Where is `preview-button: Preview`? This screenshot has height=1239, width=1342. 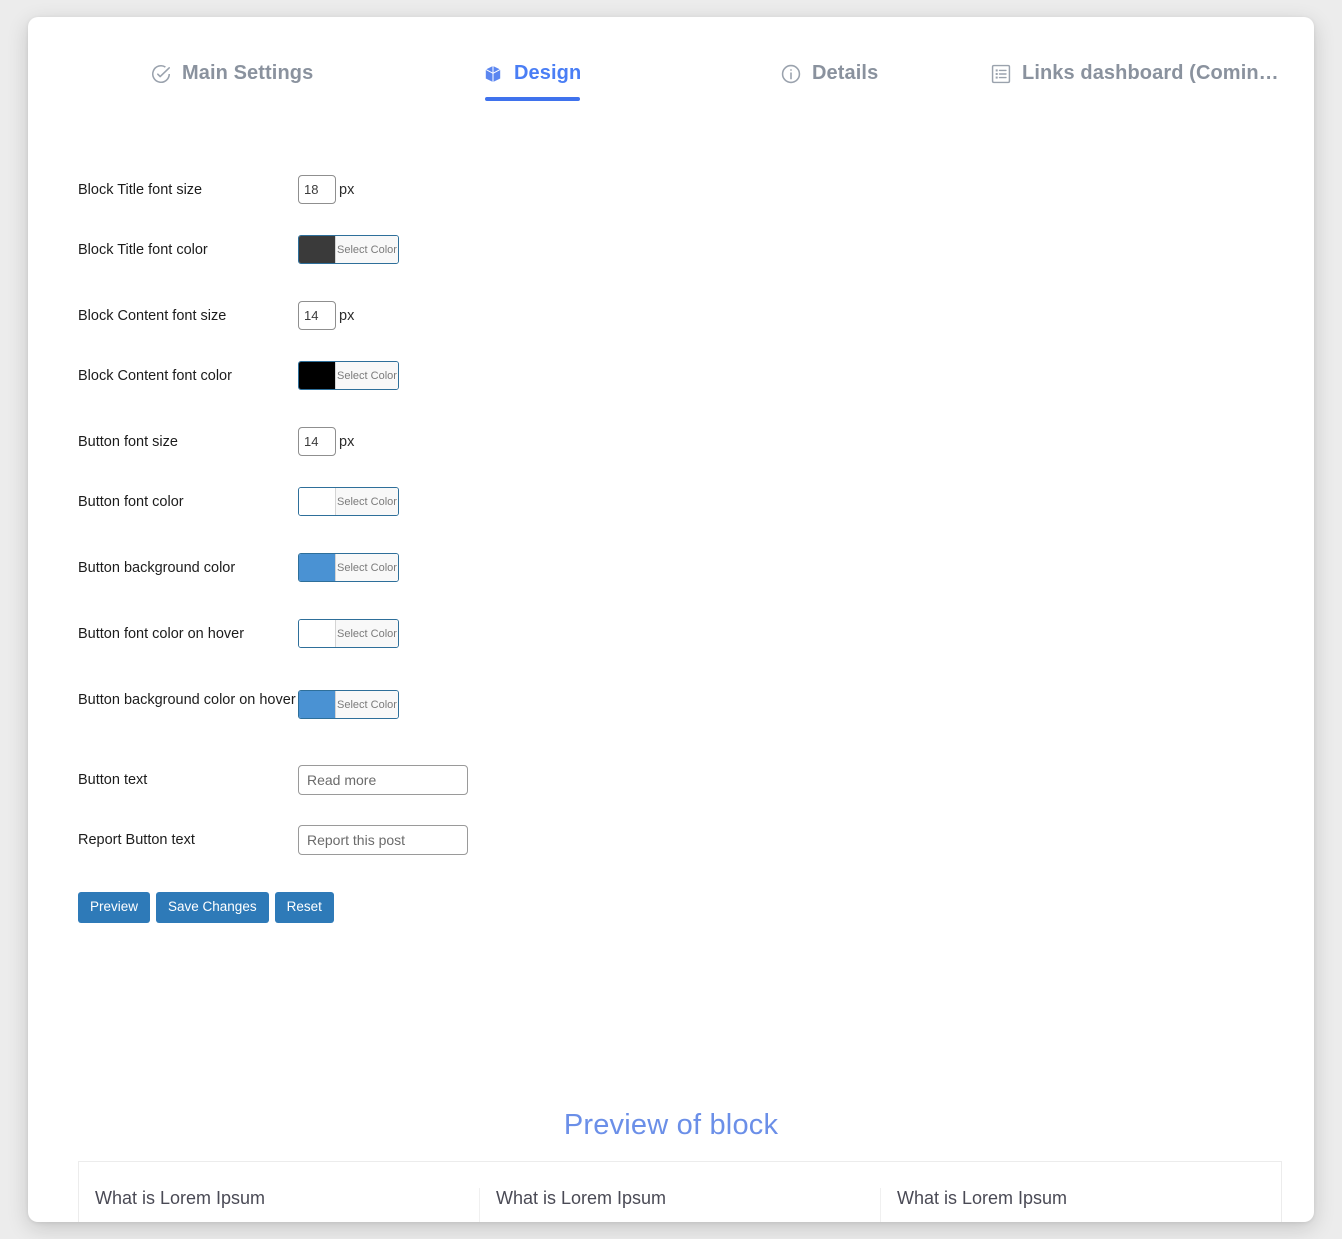 preview-button: Preview is located at coordinates (114, 907).